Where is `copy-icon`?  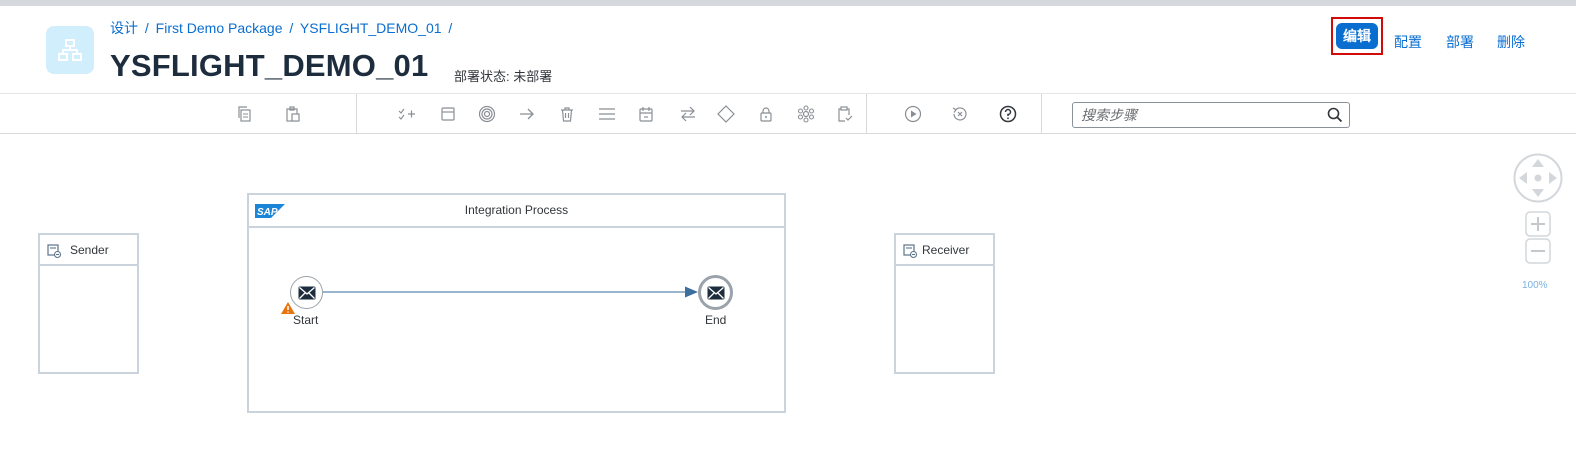 copy-icon is located at coordinates (245, 114).